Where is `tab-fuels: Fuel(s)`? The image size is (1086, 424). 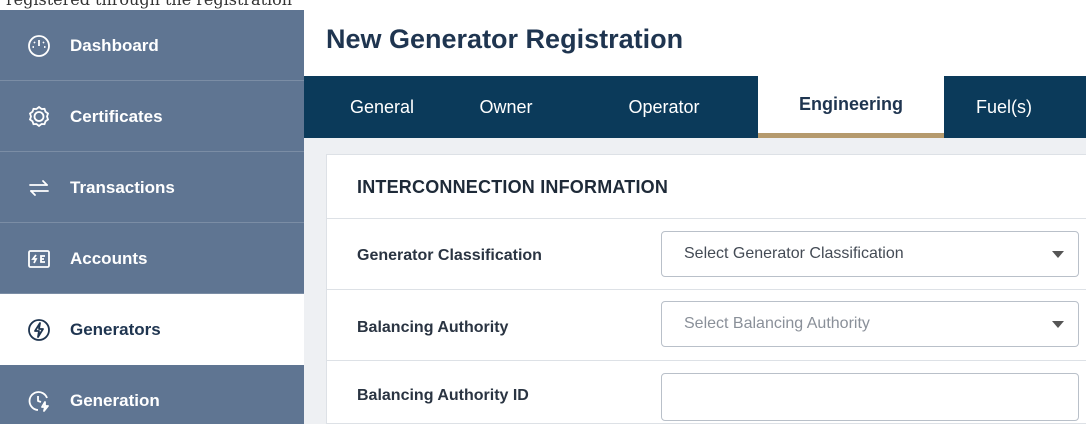
tab-fuels: Fuel(s) is located at coordinates (1004, 107).